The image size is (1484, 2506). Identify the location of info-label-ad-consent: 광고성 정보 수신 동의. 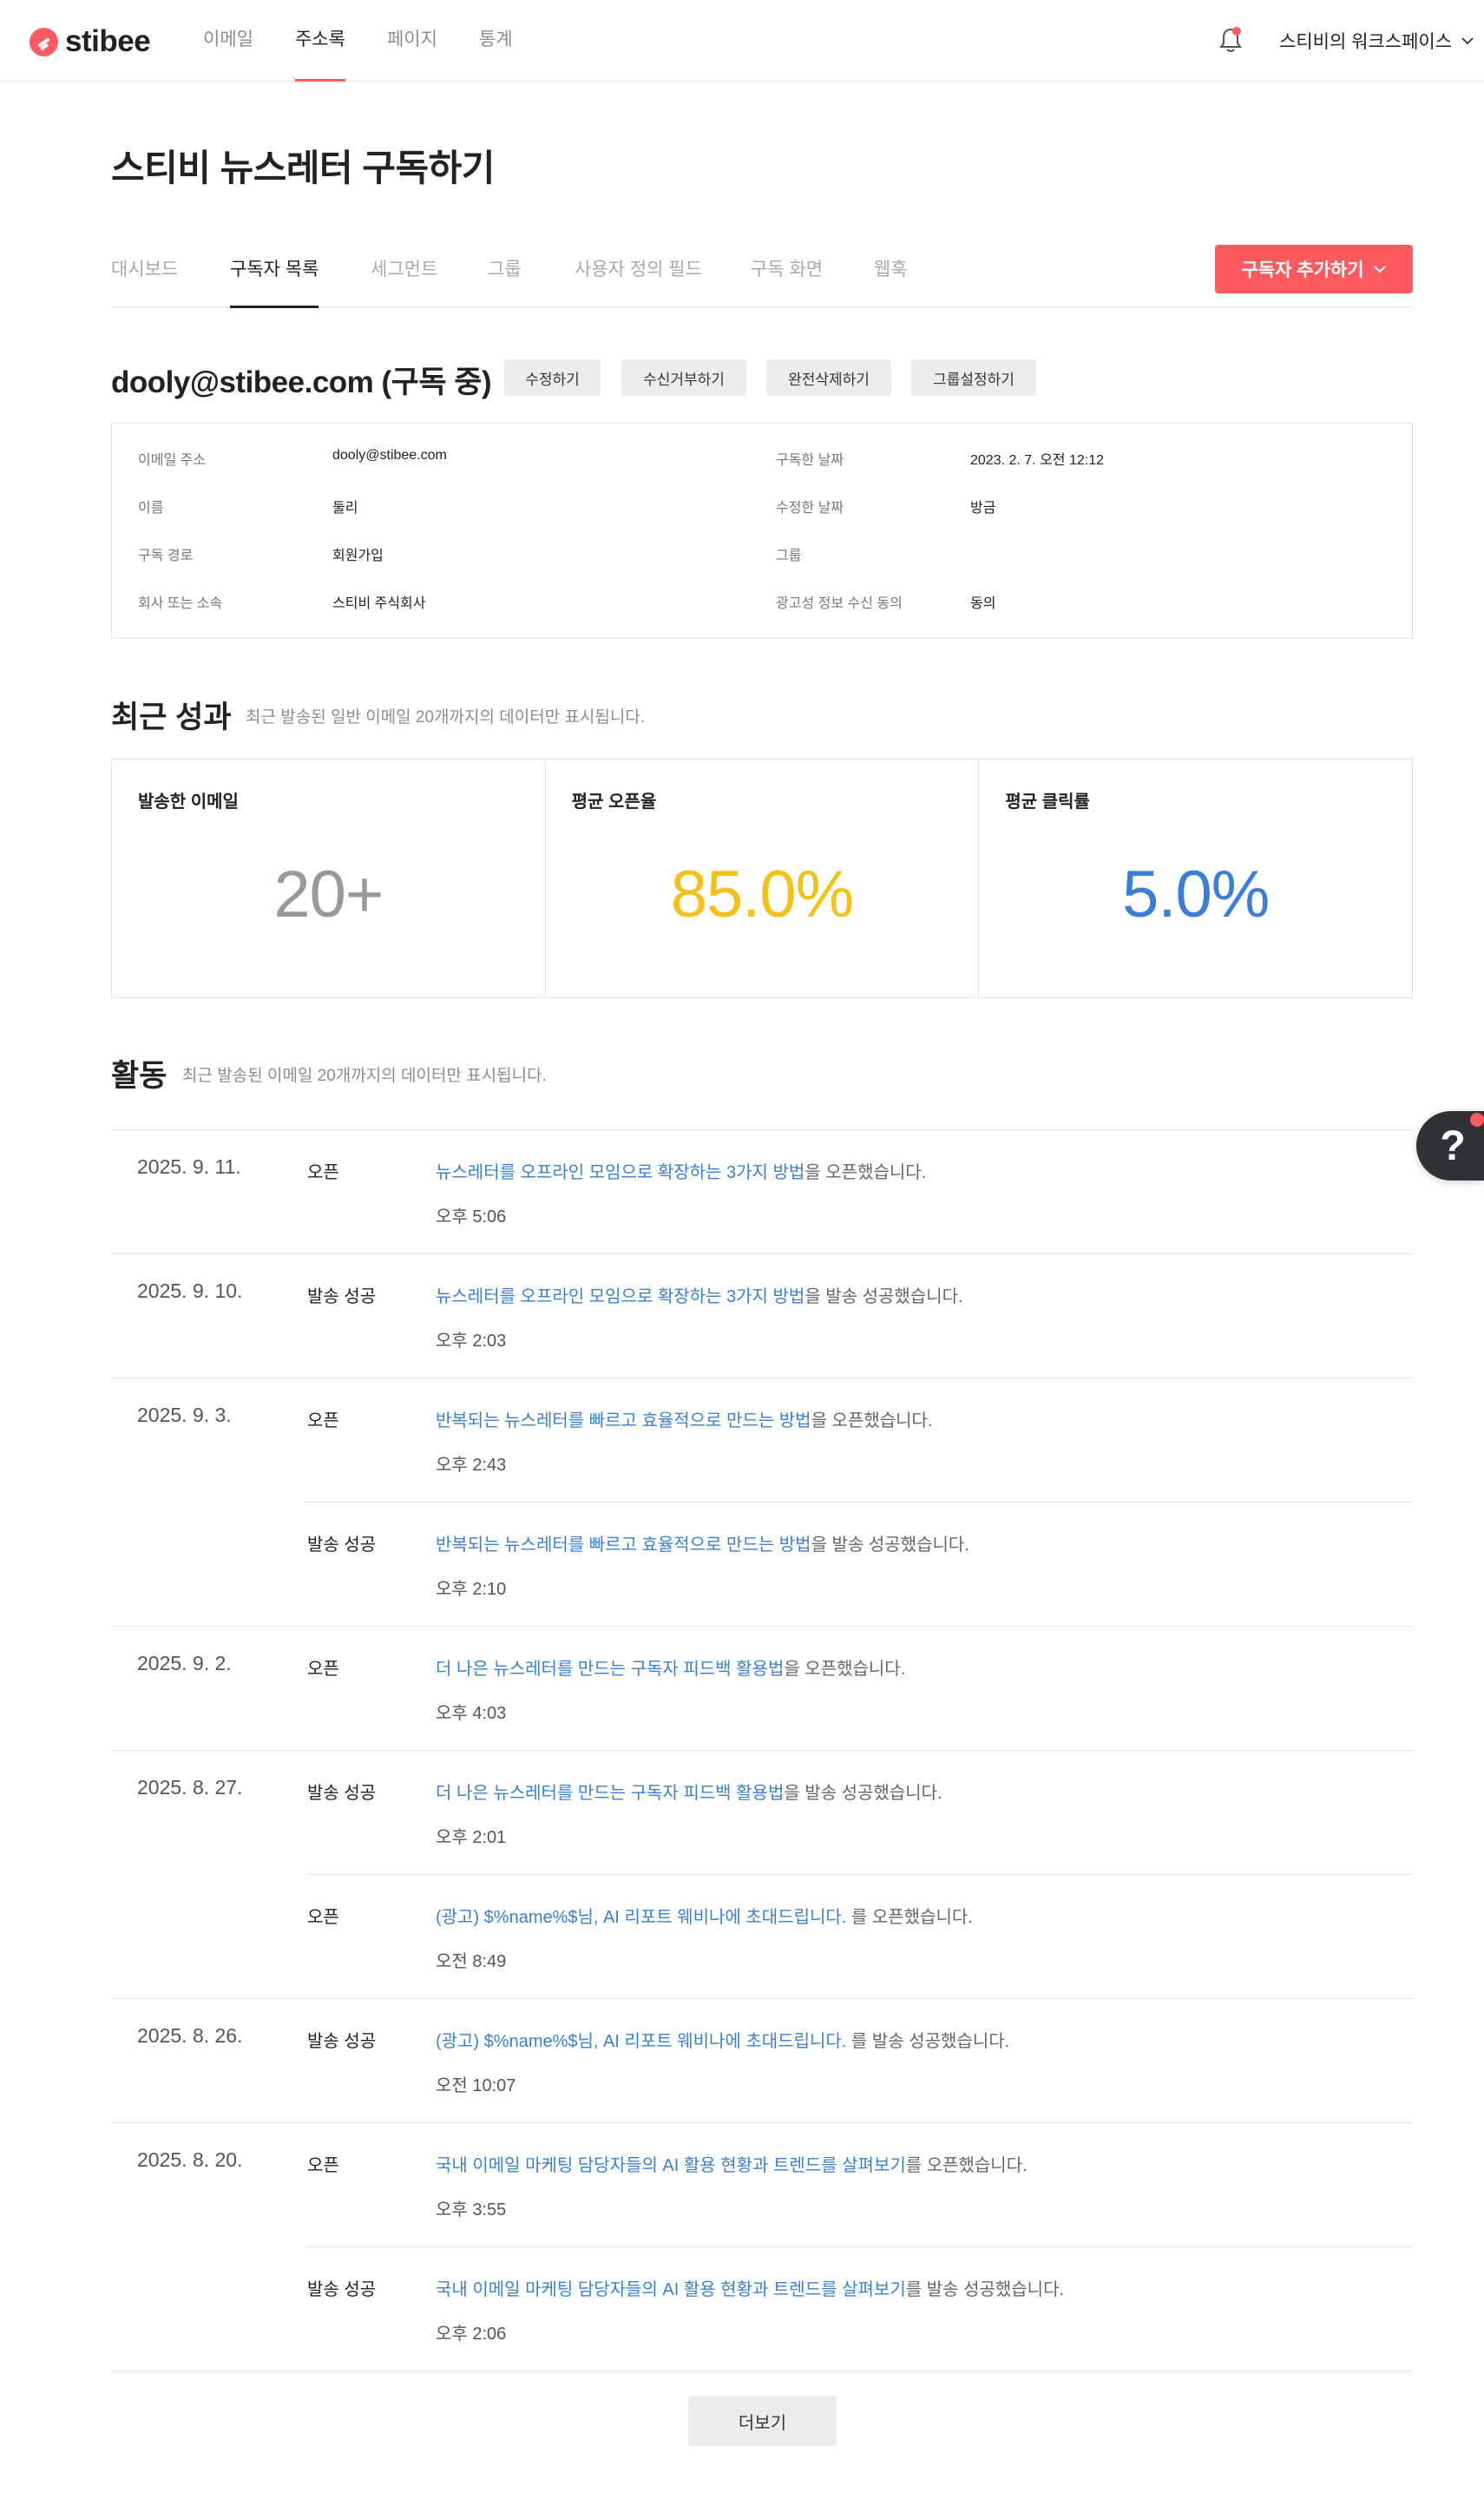
(840, 603).